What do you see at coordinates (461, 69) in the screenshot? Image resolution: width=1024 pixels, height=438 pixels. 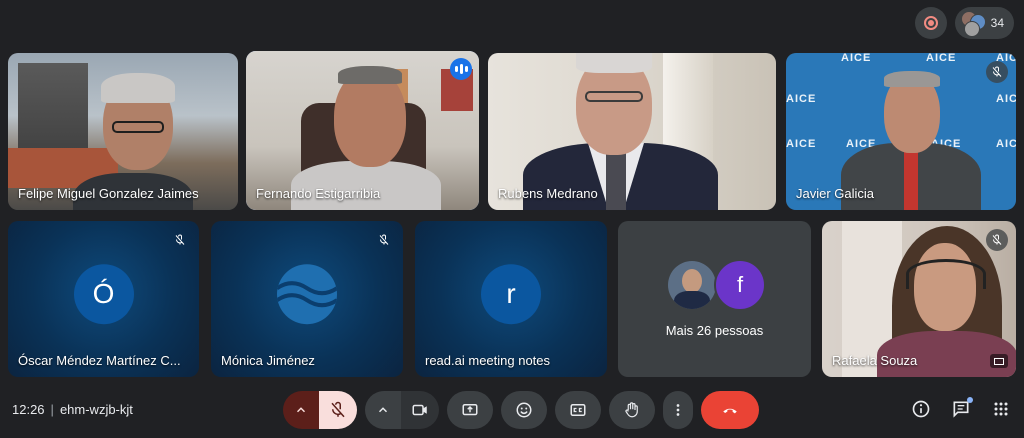 I see `speaking-indicator-icon` at bounding box center [461, 69].